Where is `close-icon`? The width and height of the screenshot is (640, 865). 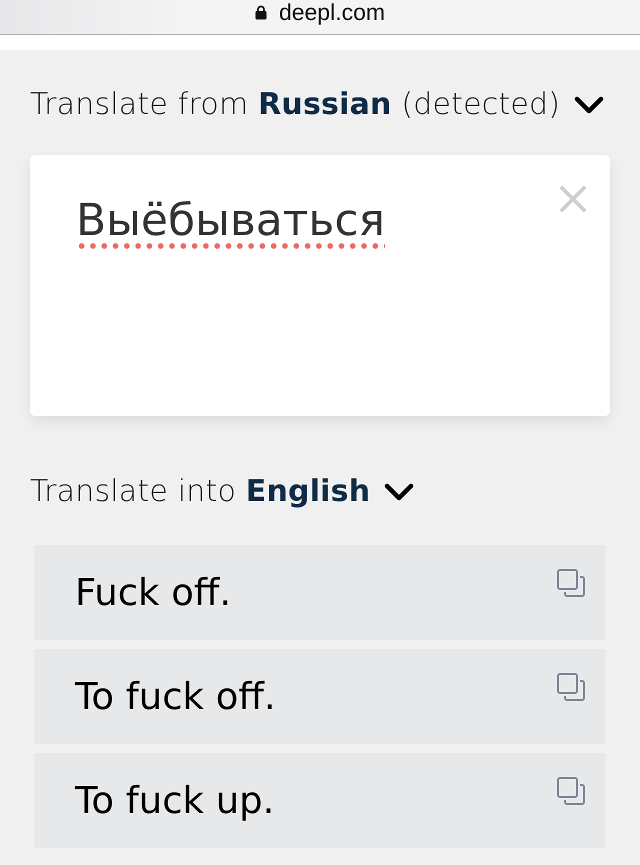 close-icon is located at coordinates (573, 199).